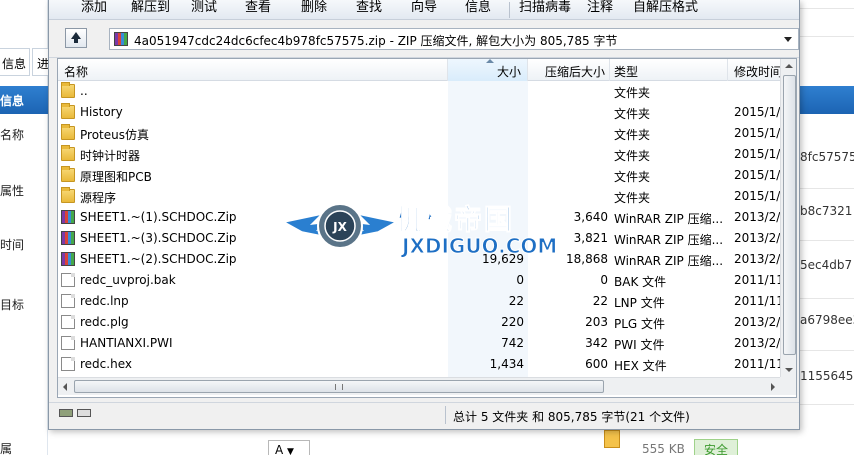 This screenshot has height=455, width=854. Describe the element at coordinates (512, 343) in the screenshot. I see `file-size: 742` at that location.